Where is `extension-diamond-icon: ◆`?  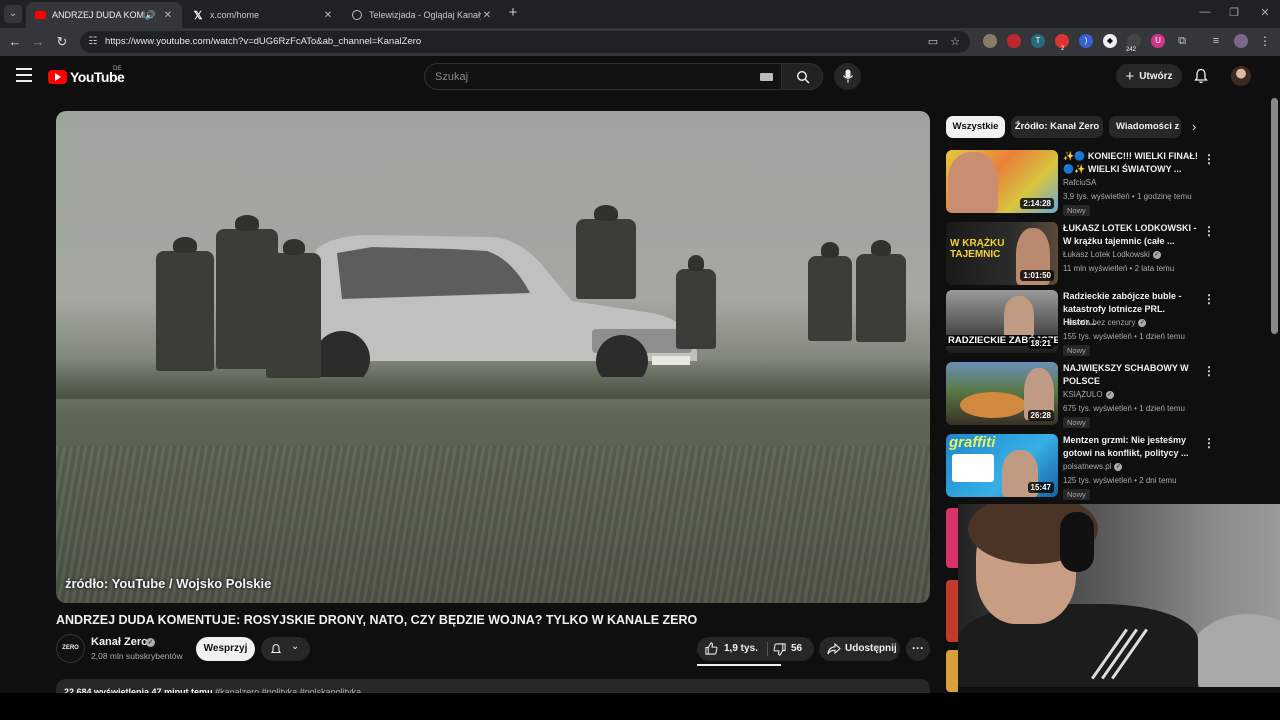 extension-diamond-icon: ◆ is located at coordinates (1110, 41).